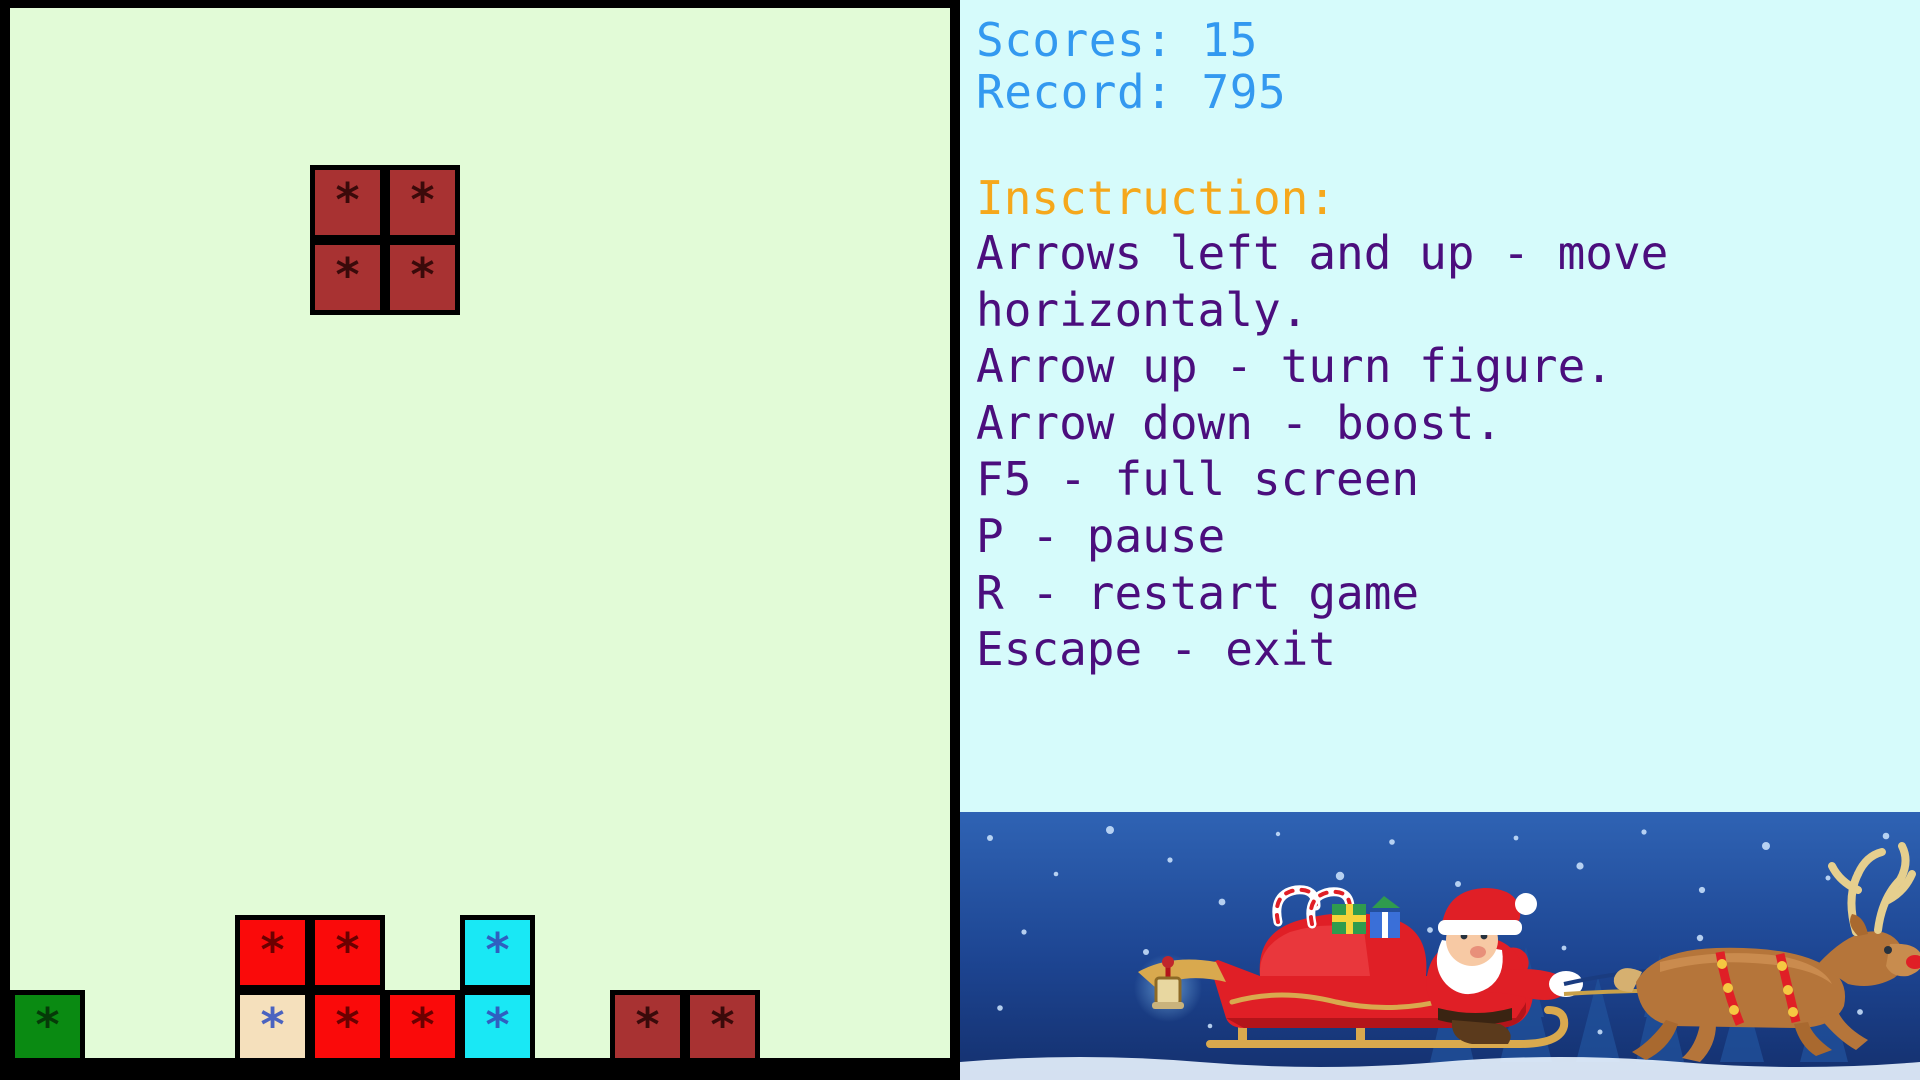 This screenshot has height=1080, width=1920. Describe the element at coordinates (1101, 536) in the screenshot. I see `instruction-line: P - pause` at that location.